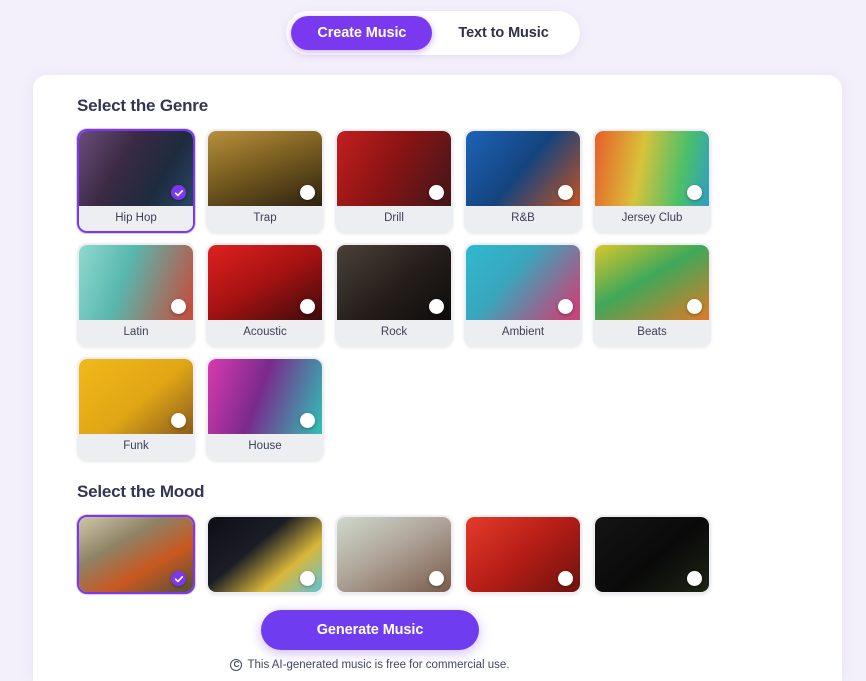 The image size is (866, 681). I want to click on genre-card-label: R&B, so click(523, 218).